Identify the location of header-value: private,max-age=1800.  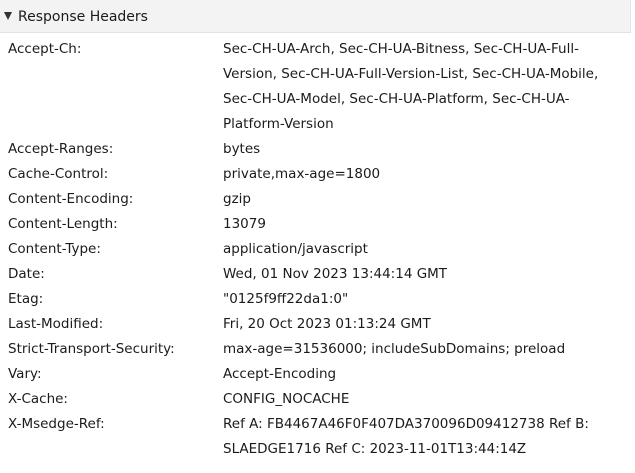
(302, 174).